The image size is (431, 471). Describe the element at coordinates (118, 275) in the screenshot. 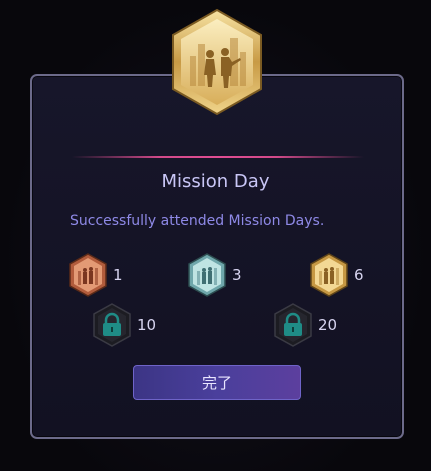

I see `tier-1-count: 1` at that location.